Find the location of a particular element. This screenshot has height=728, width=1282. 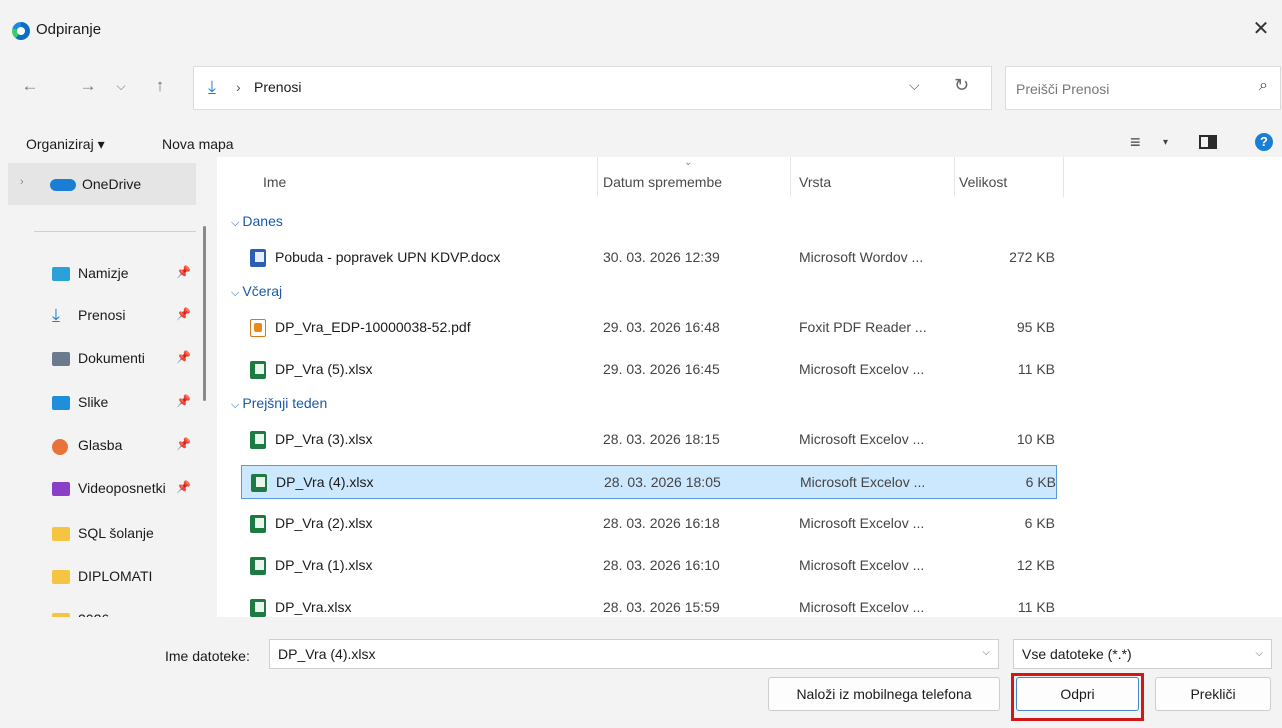

column-header-size: Velikost is located at coordinates (983, 182).